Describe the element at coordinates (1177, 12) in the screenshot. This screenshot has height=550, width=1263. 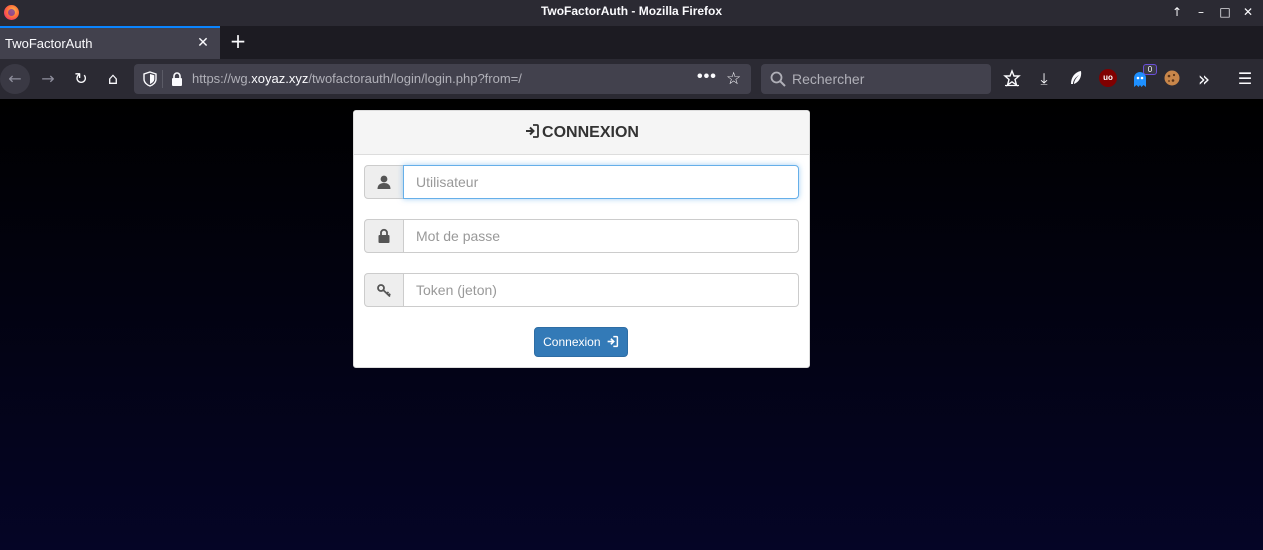
I see `restore-up-icon: ↑` at that location.